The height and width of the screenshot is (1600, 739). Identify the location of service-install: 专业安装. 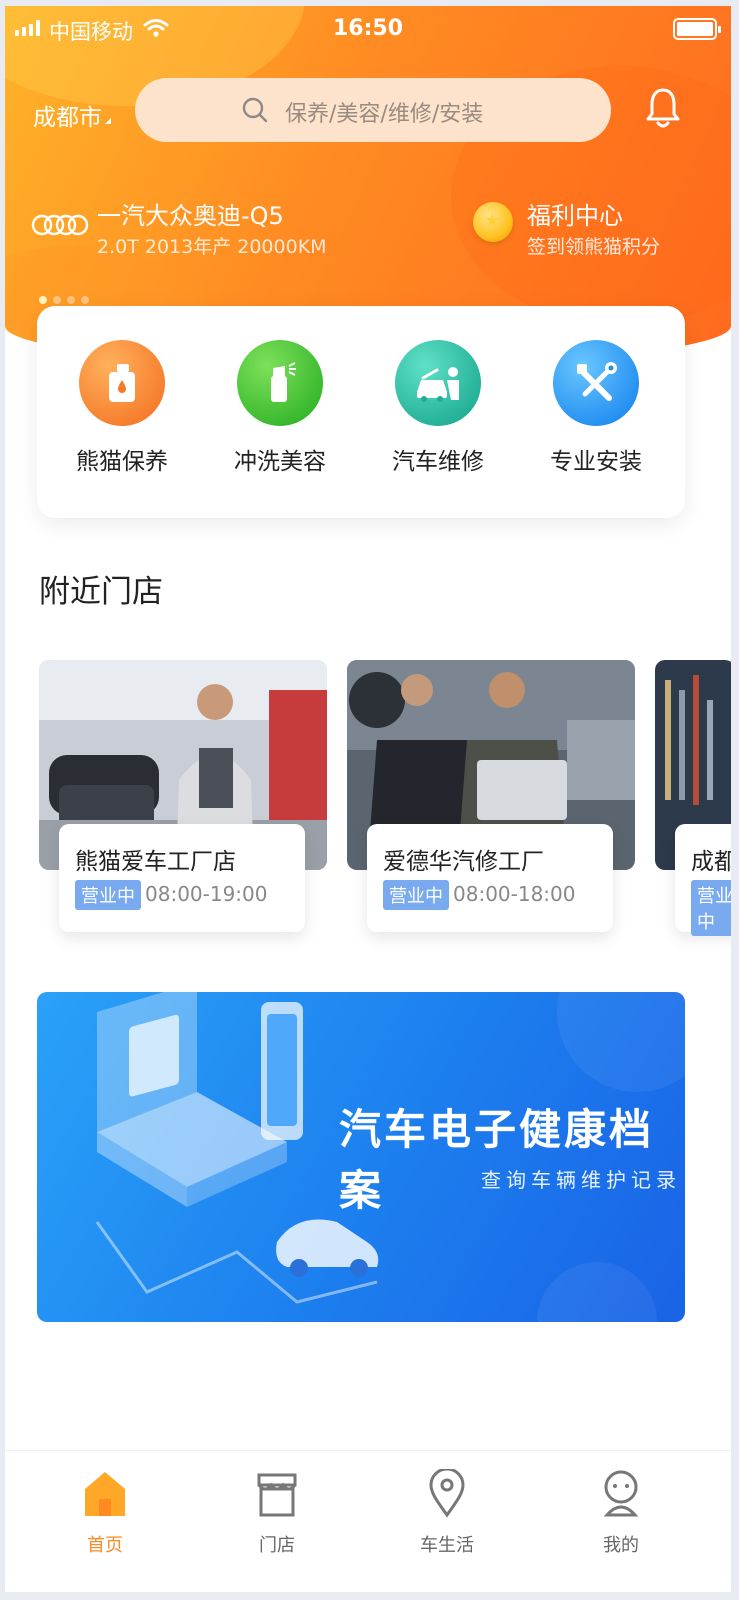
(596, 408).